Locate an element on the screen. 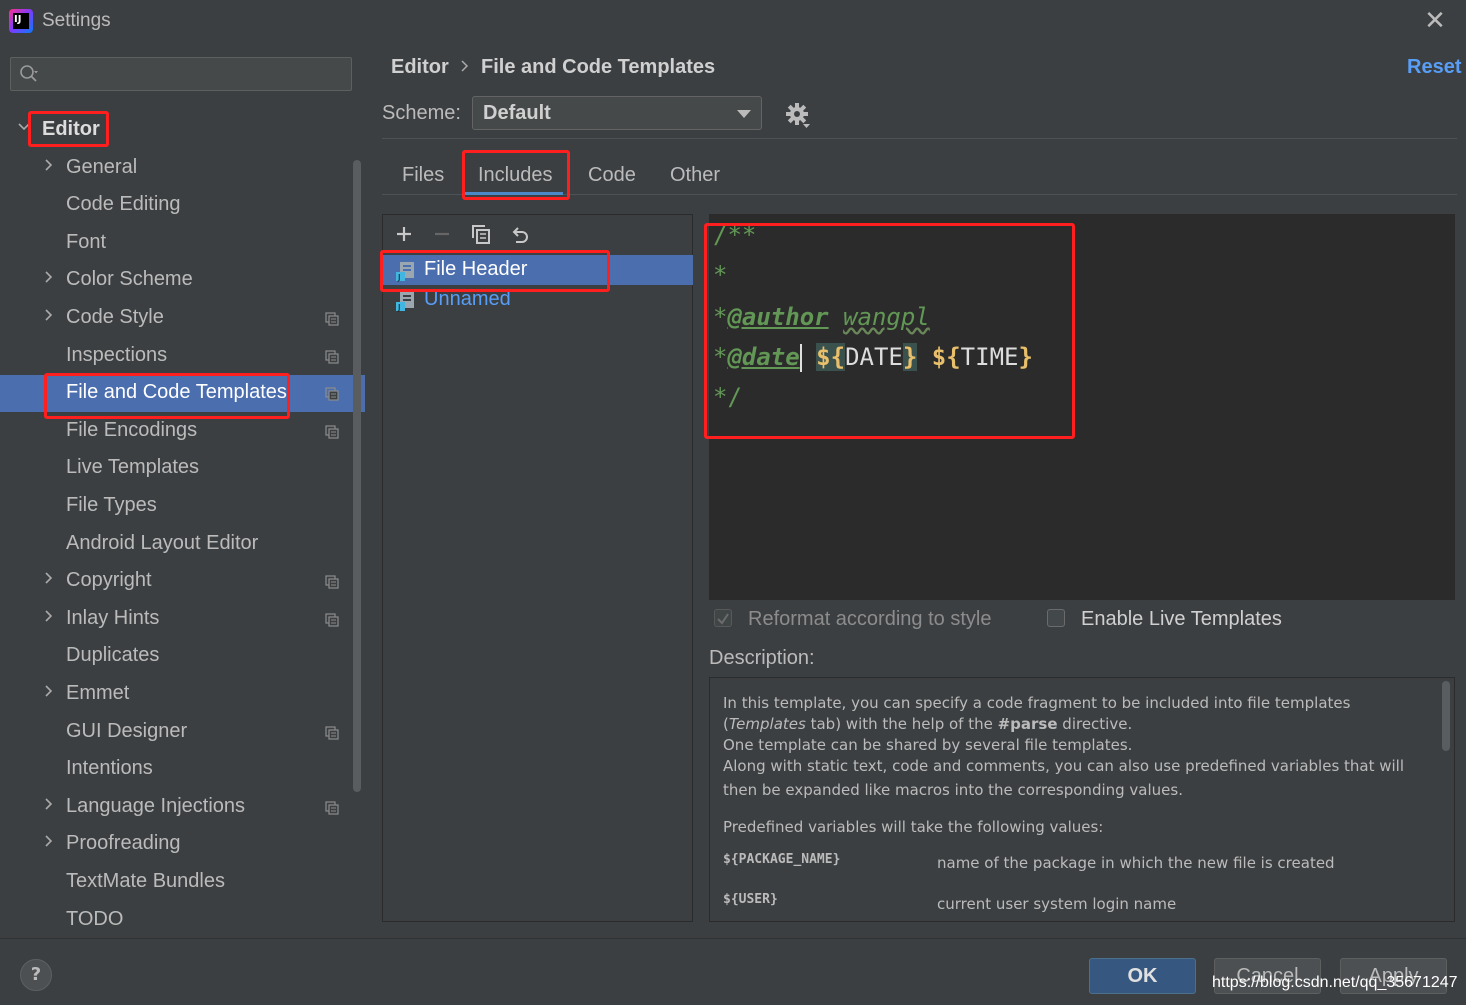  sidebar-item-textmate-bundles: TextMate Bundles is located at coordinates (182, 882).